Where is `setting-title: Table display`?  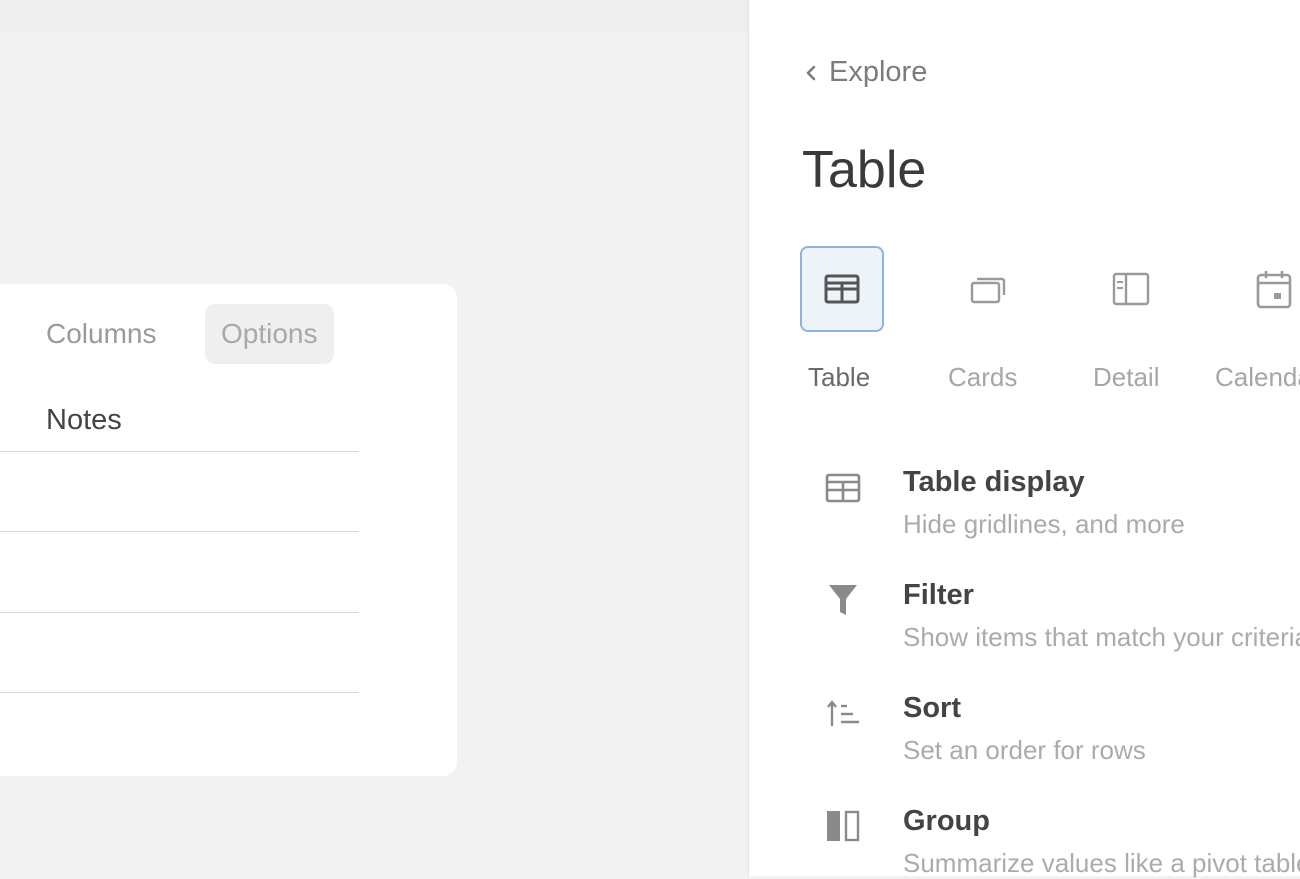
setting-title: Table display is located at coordinates (994, 482).